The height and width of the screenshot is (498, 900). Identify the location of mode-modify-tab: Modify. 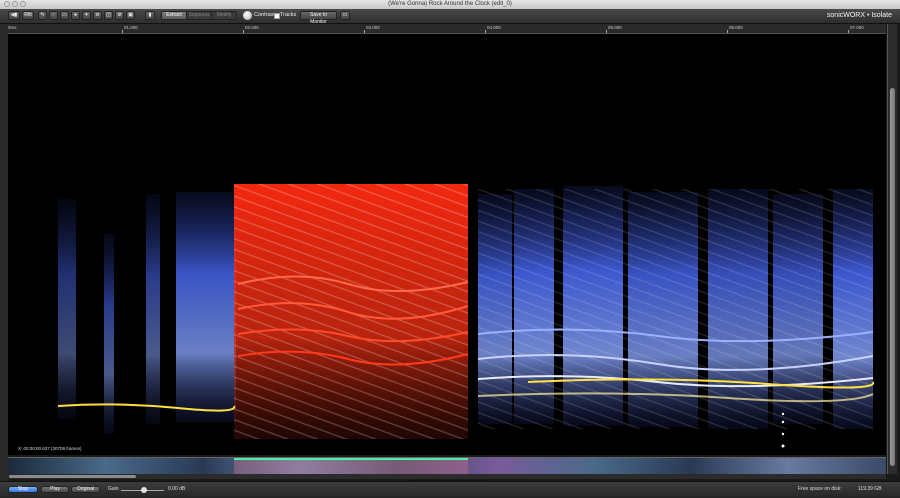
(224, 15).